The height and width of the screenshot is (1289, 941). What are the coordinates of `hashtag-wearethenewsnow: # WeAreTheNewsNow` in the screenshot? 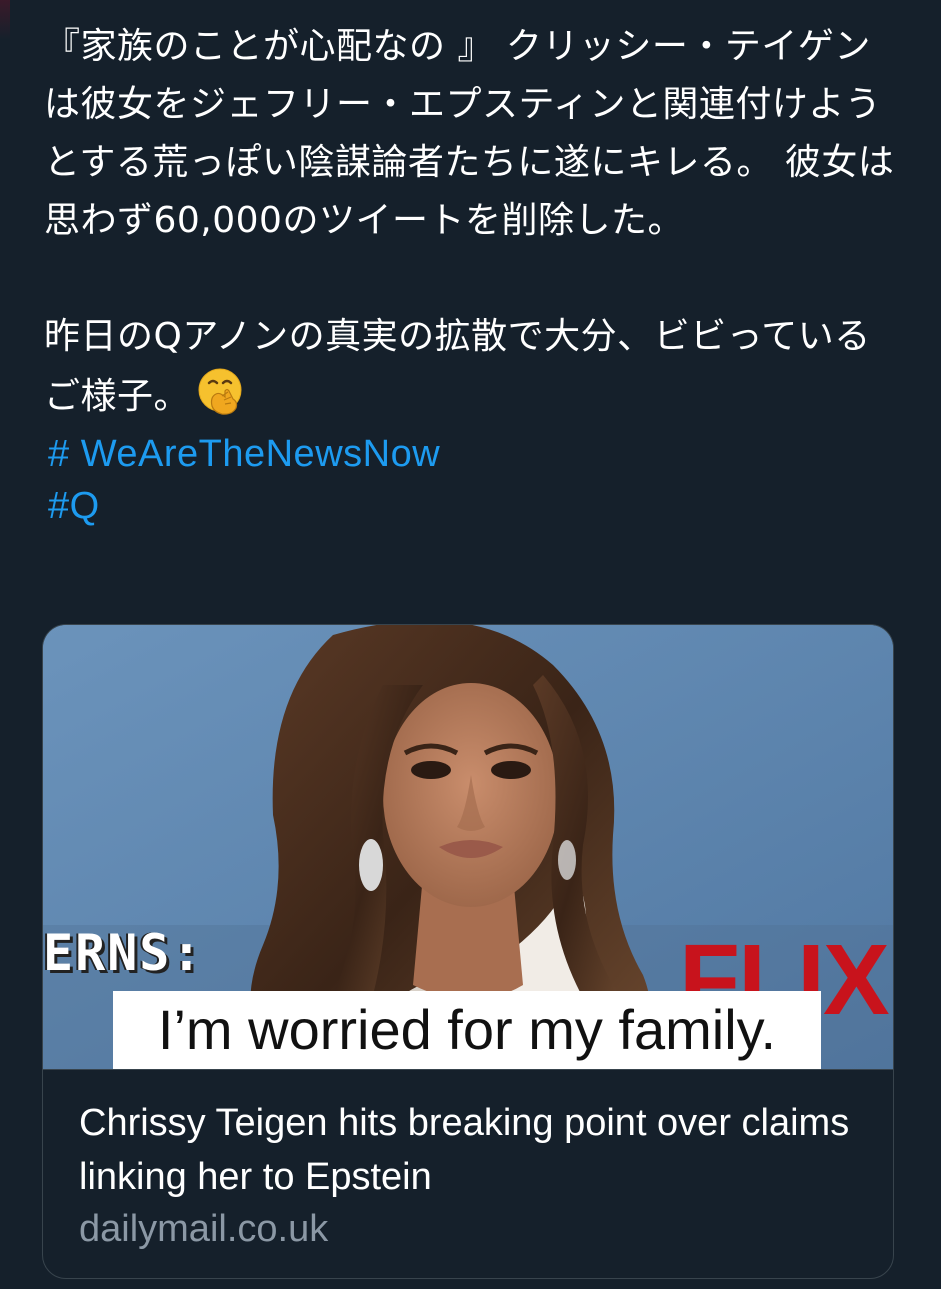 It's located at (476, 454).